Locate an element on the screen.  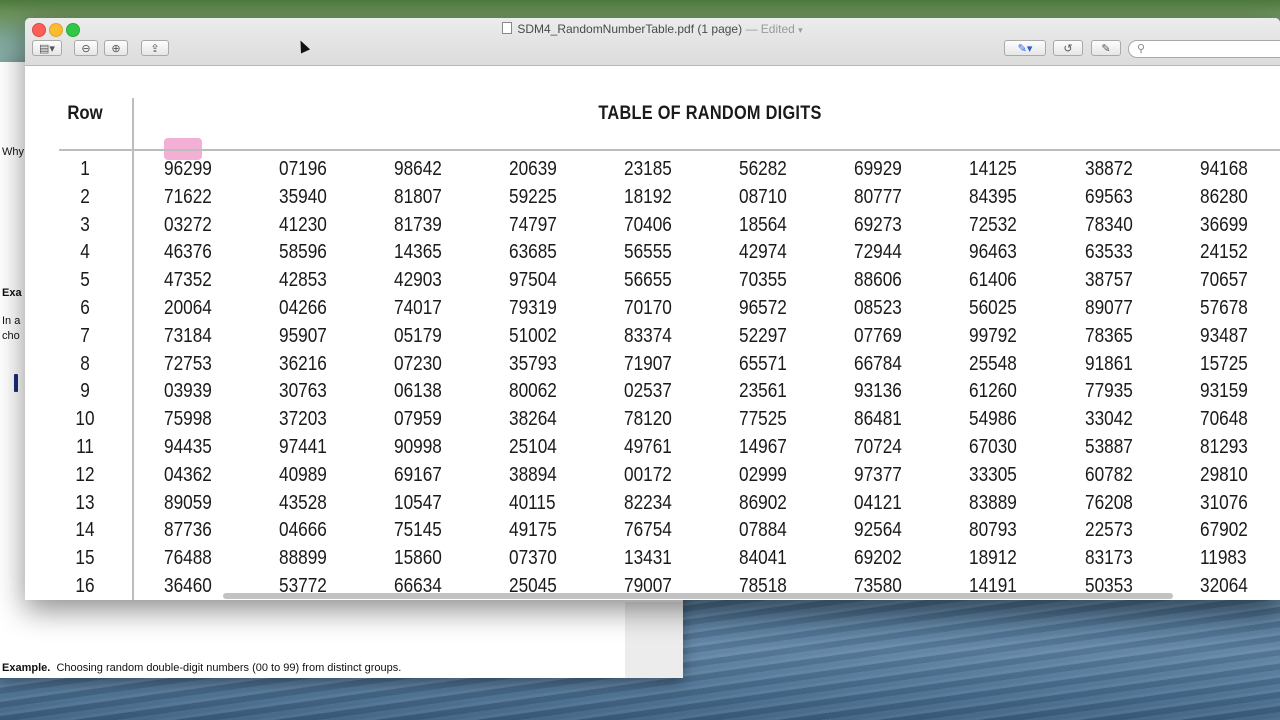
digit-group-cell: 18912 is located at coordinates (993, 558).